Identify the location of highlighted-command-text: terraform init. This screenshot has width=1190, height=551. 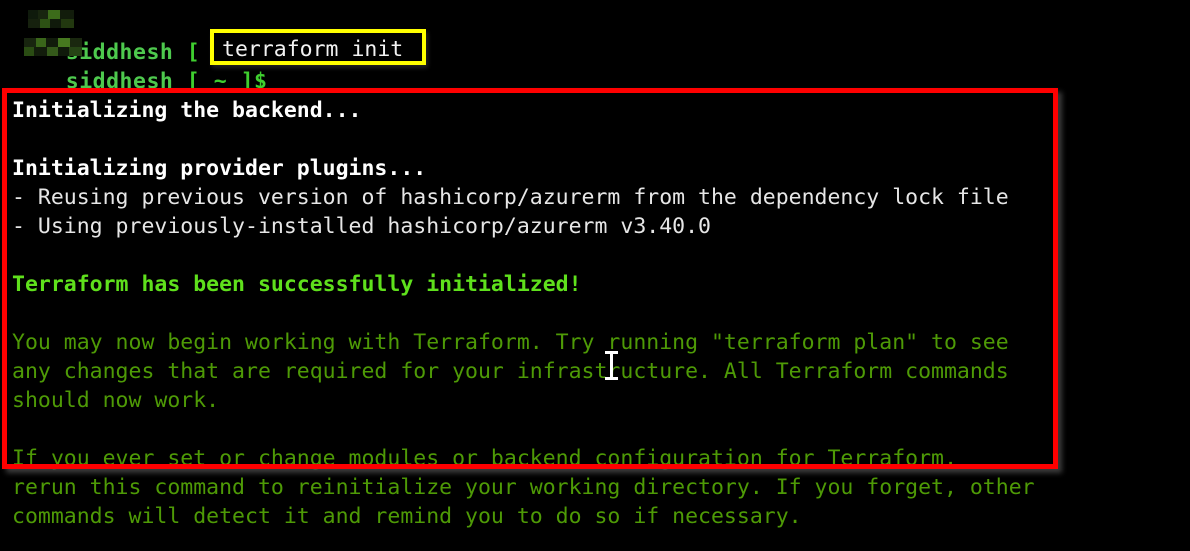
(313, 49).